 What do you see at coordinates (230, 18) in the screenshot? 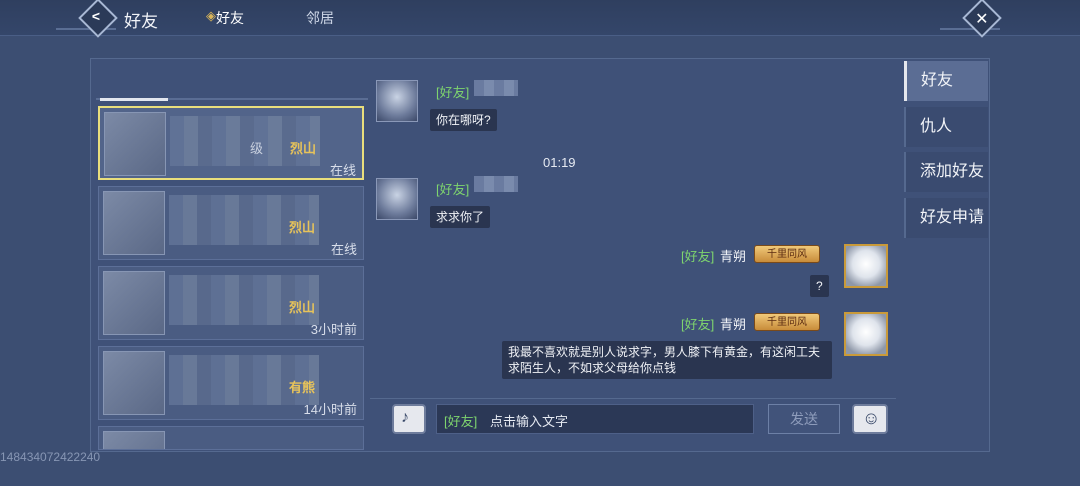
I see `tab-friends: 好友` at bounding box center [230, 18].